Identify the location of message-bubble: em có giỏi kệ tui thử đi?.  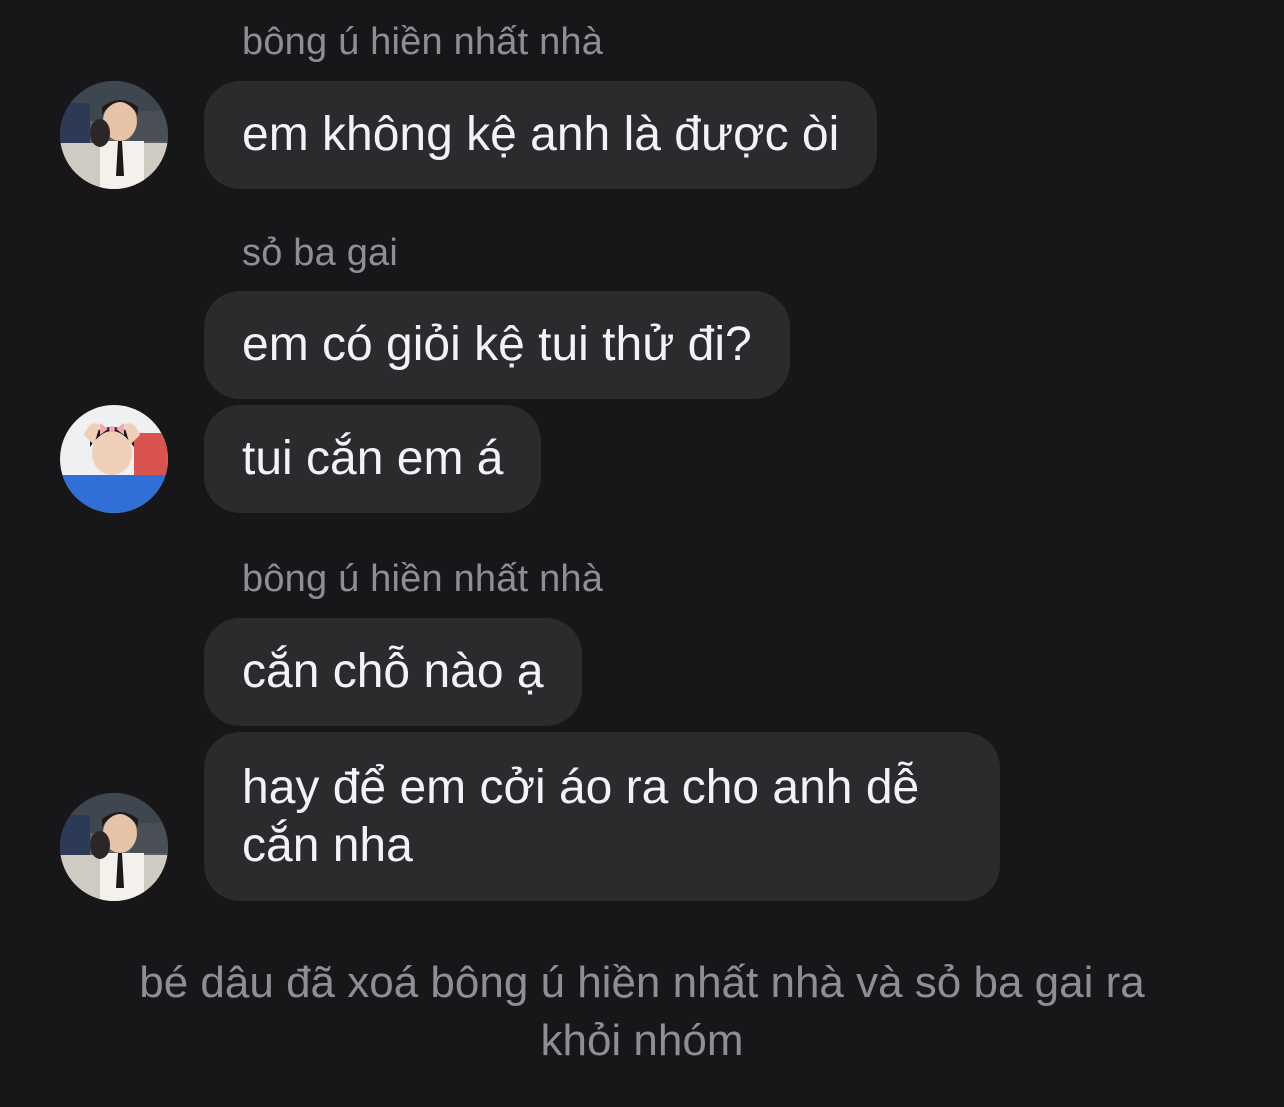
(497, 345).